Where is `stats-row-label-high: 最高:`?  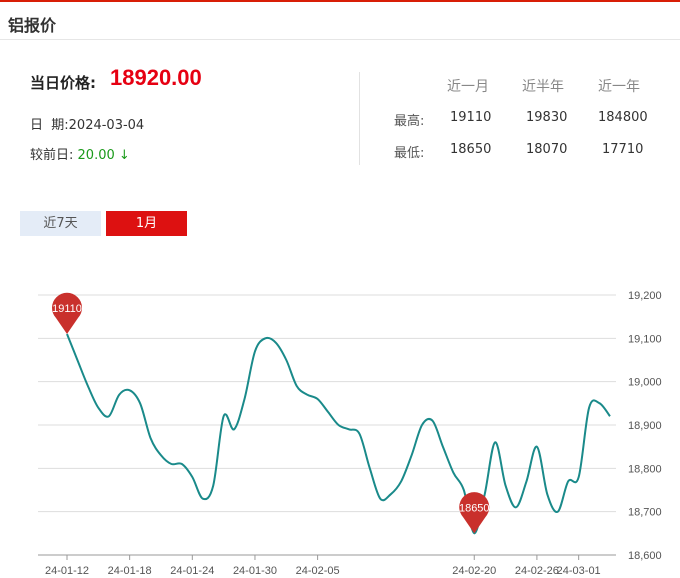 stats-row-label-high: 最高: is located at coordinates (409, 121).